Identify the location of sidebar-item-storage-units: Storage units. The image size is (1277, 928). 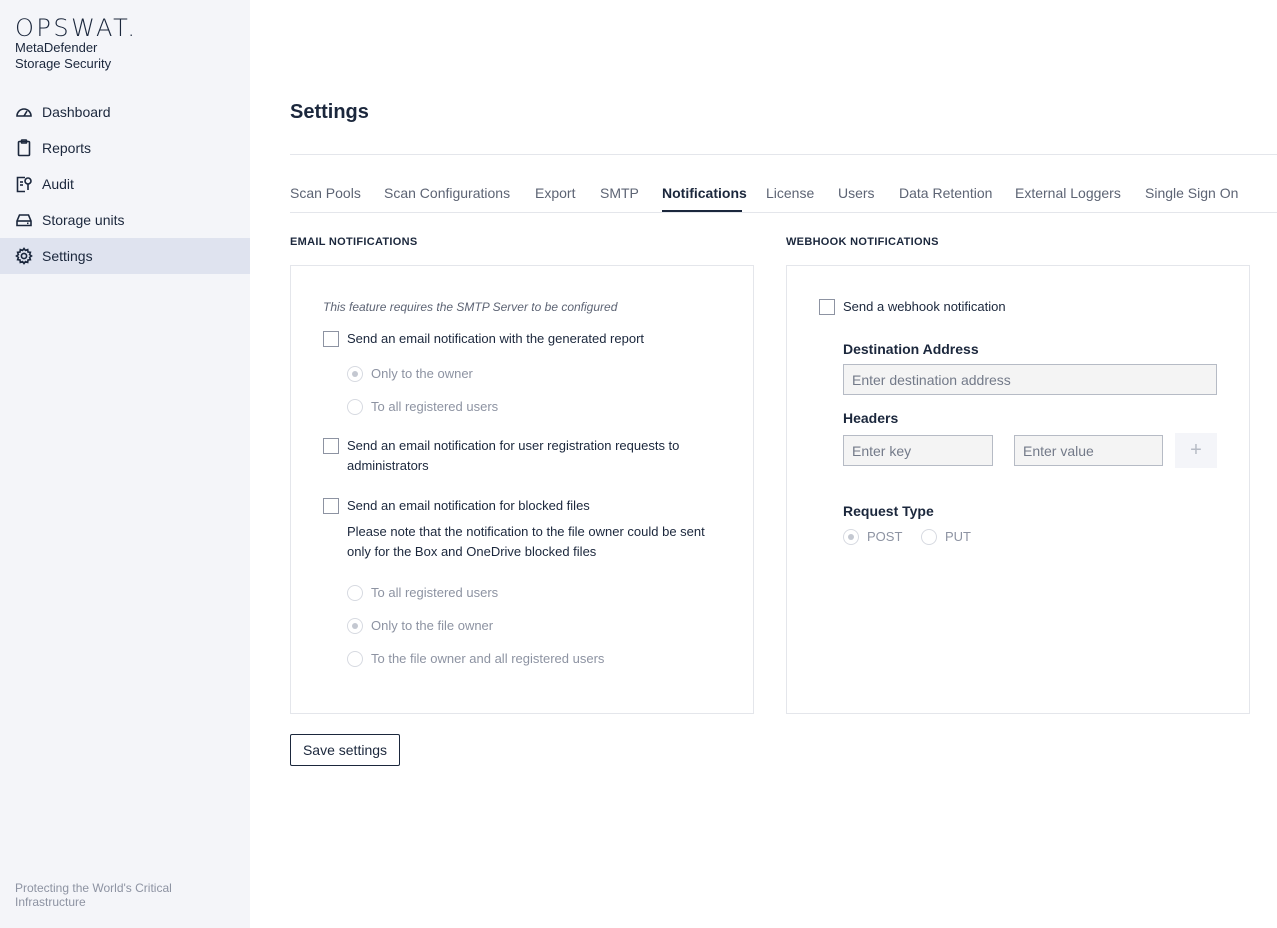
(125, 220).